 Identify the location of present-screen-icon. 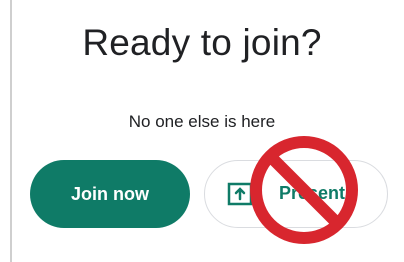
(240, 194).